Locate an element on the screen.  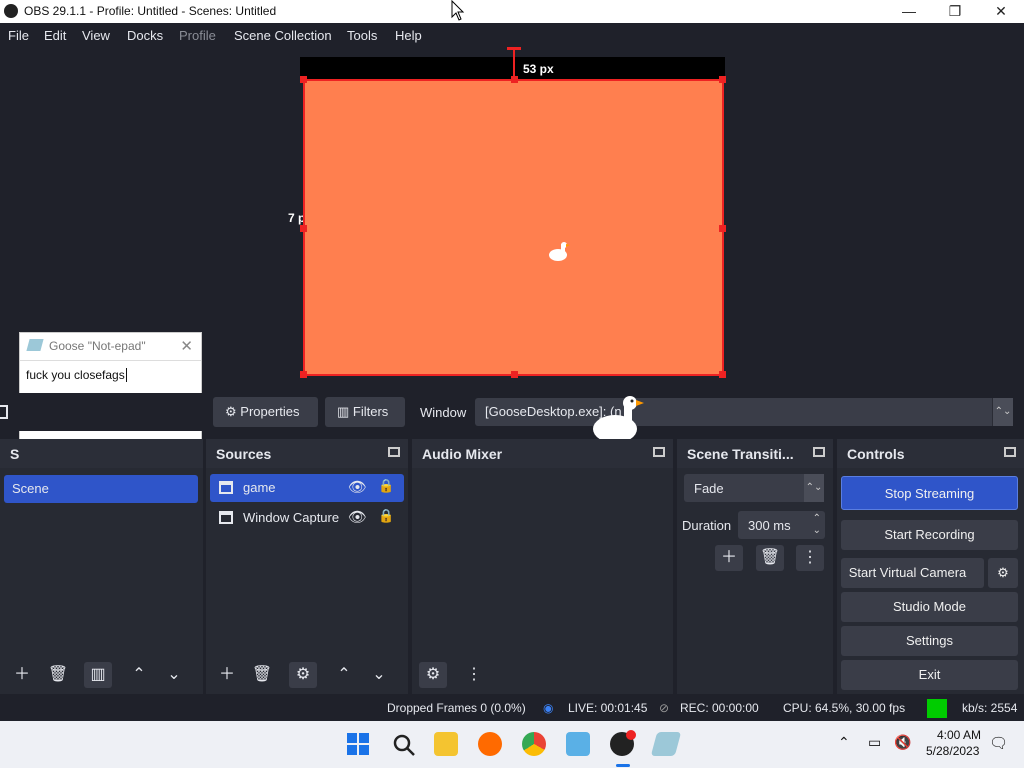
menu-tools: Tools is located at coordinates (362, 35).